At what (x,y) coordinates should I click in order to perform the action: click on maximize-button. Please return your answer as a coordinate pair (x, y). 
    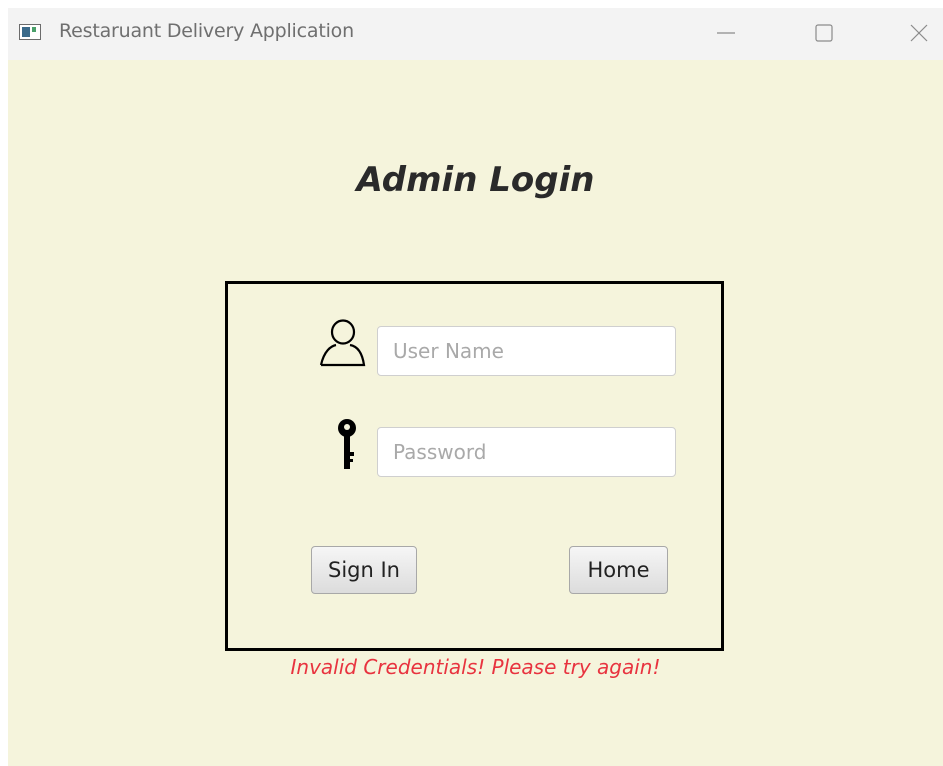
    Looking at the image, I should click on (824, 33).